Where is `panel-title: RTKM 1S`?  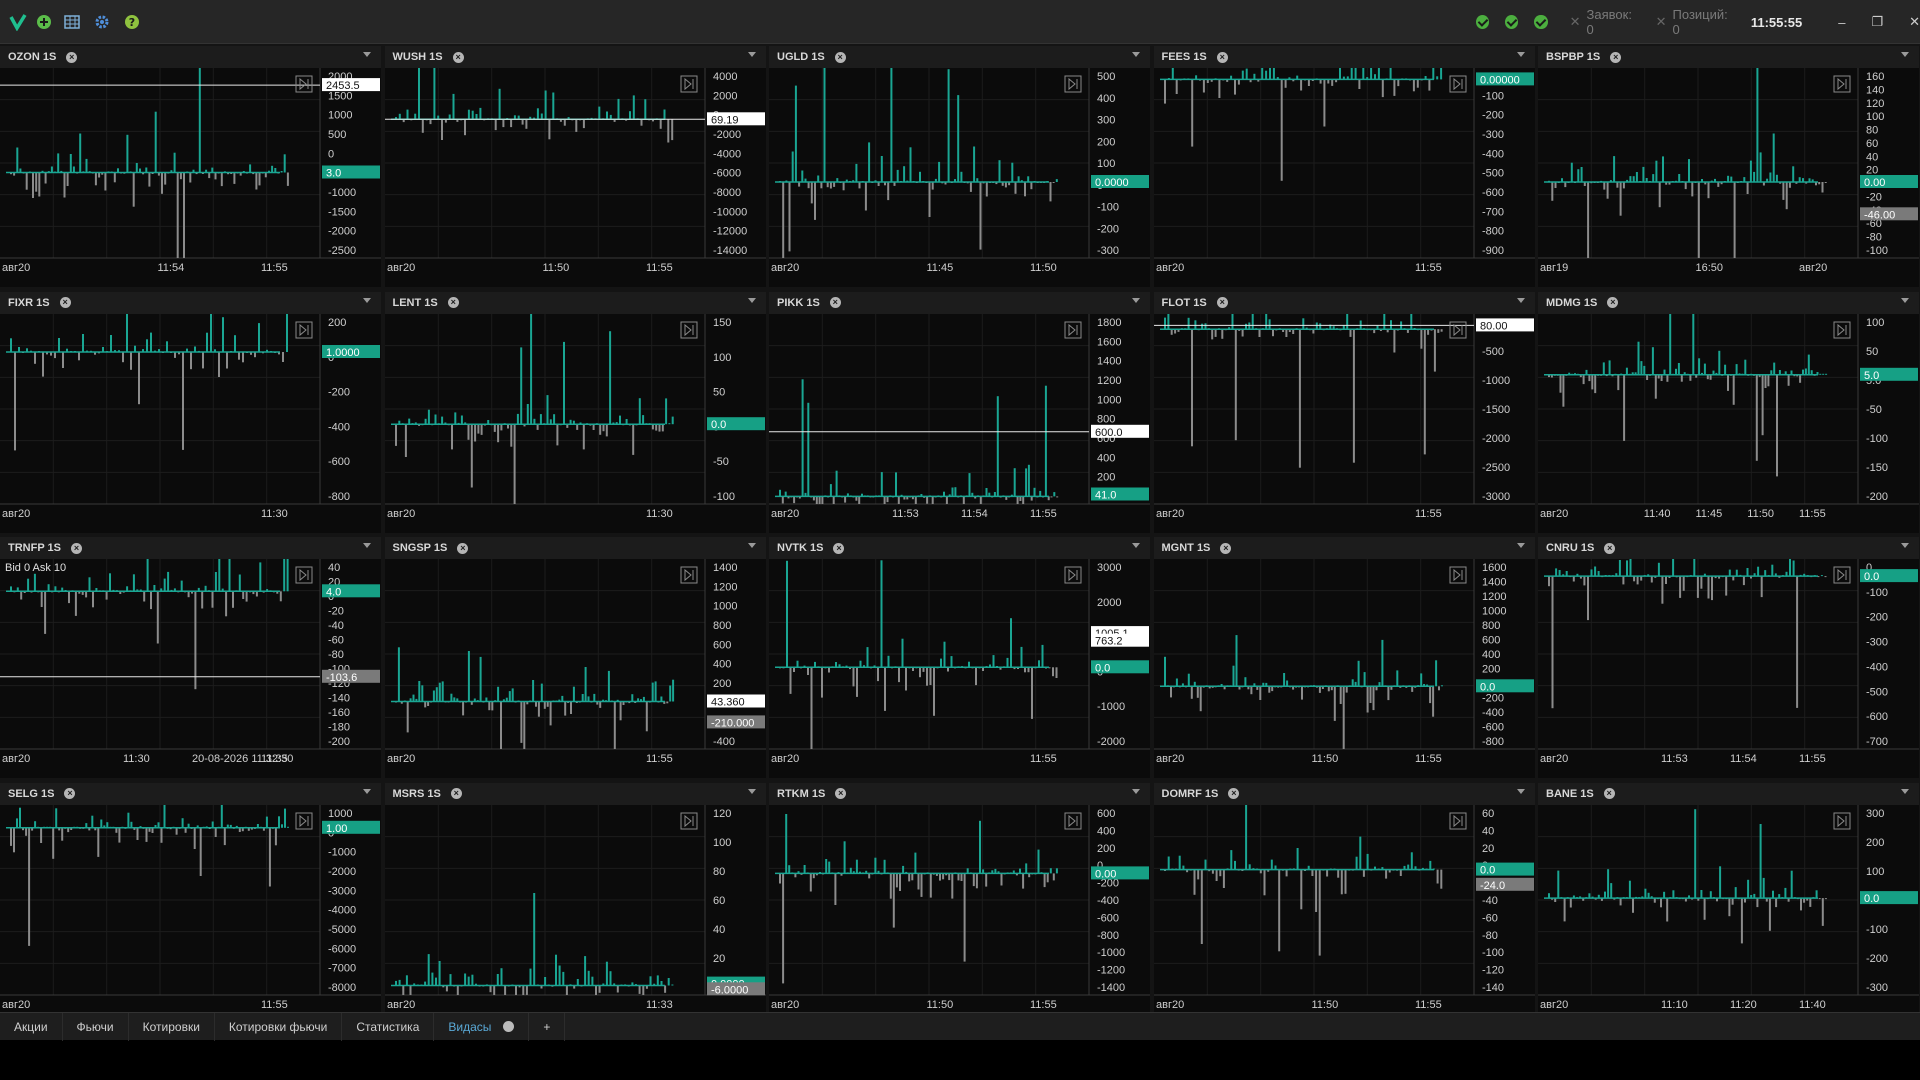
panel-title: RTKM 1S is located at coordinates (801, 794).